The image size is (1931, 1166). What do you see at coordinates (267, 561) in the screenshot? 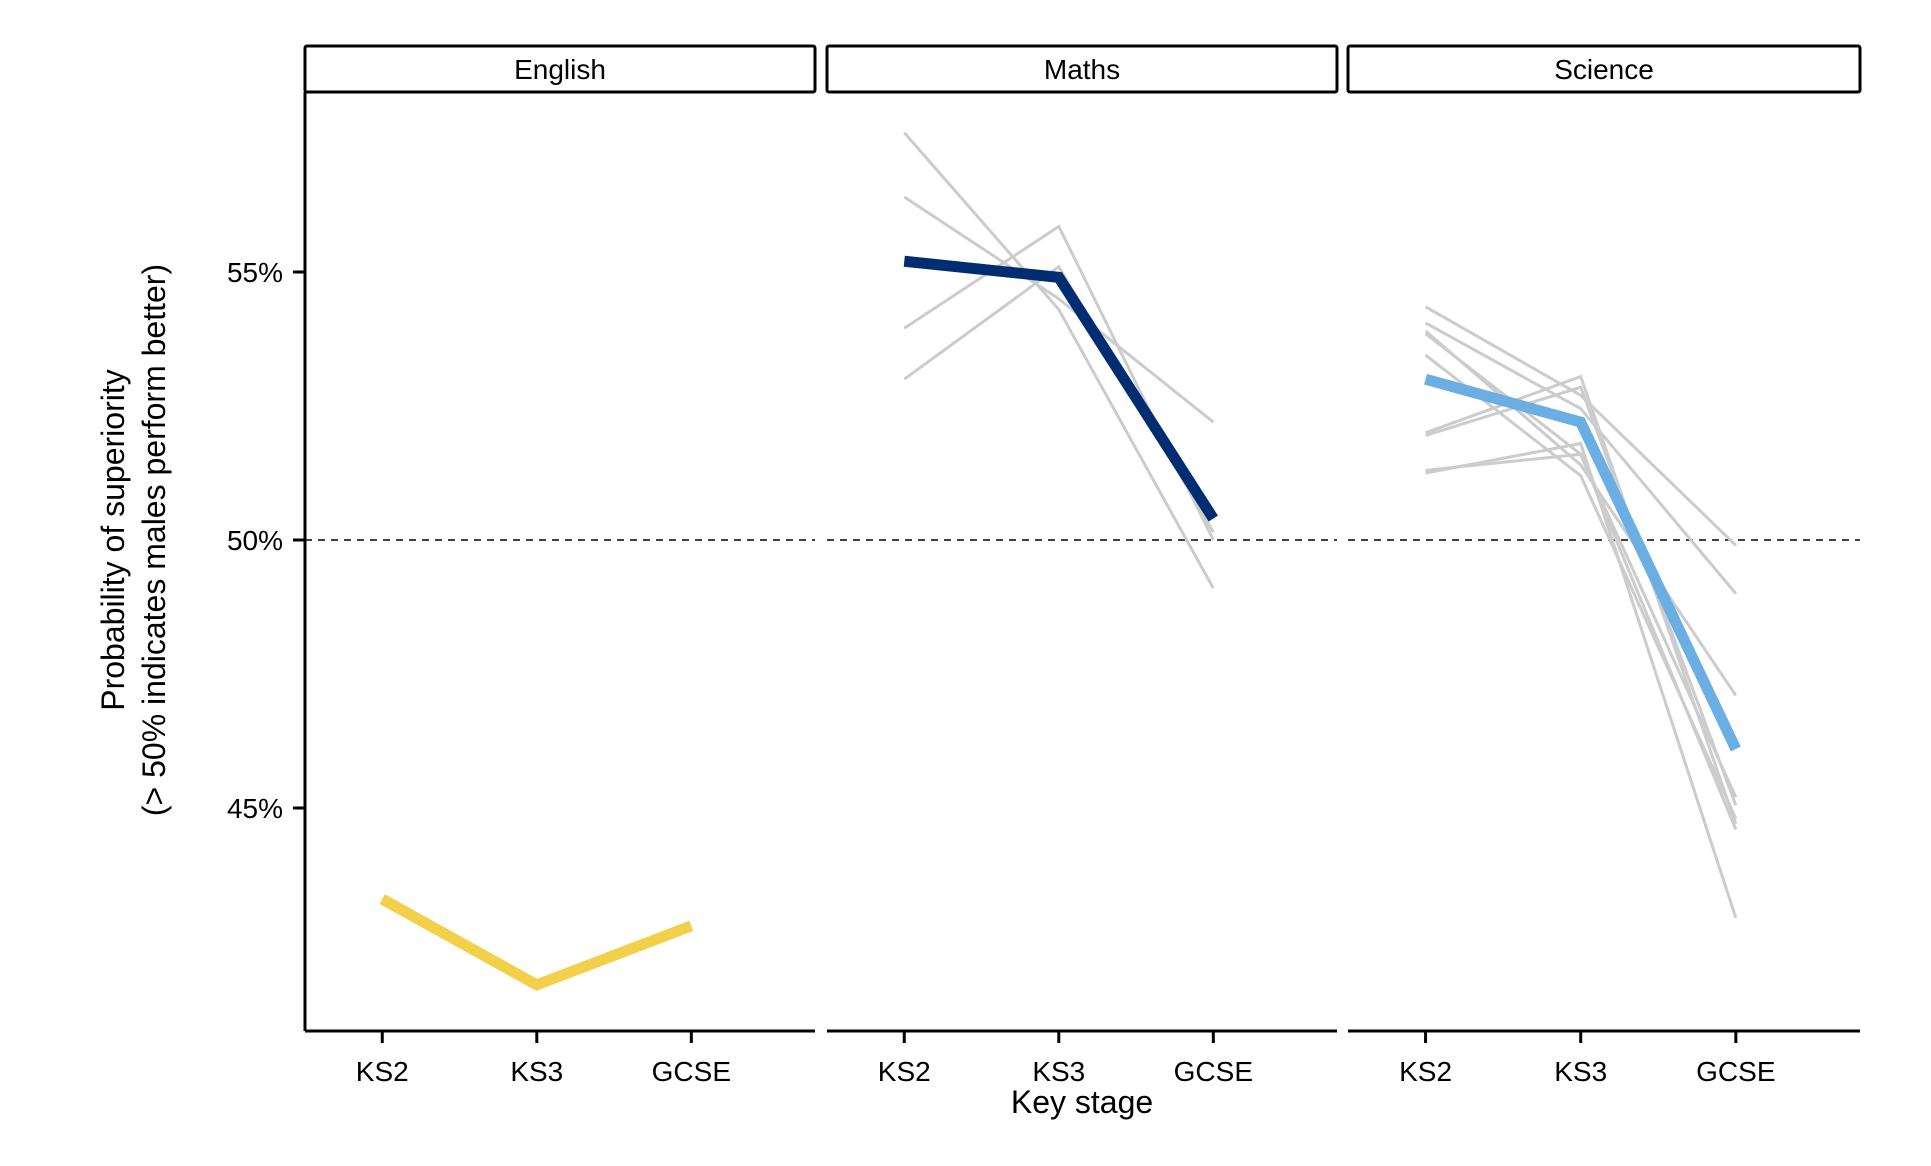
I see `y-axis: 45% 50% 55%` at bounding box center [267, 561].